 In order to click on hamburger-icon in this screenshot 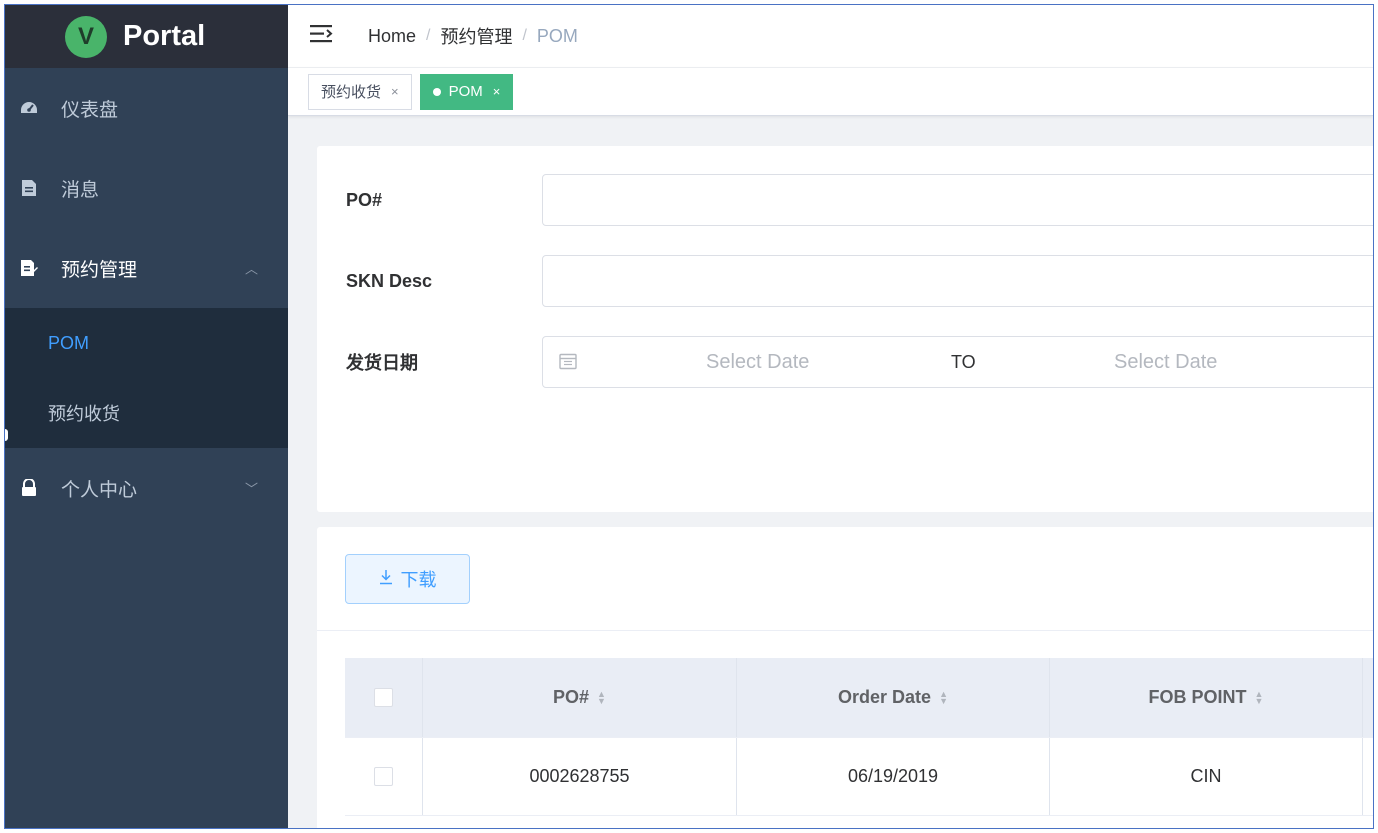, I will do `click(322, 36)`.